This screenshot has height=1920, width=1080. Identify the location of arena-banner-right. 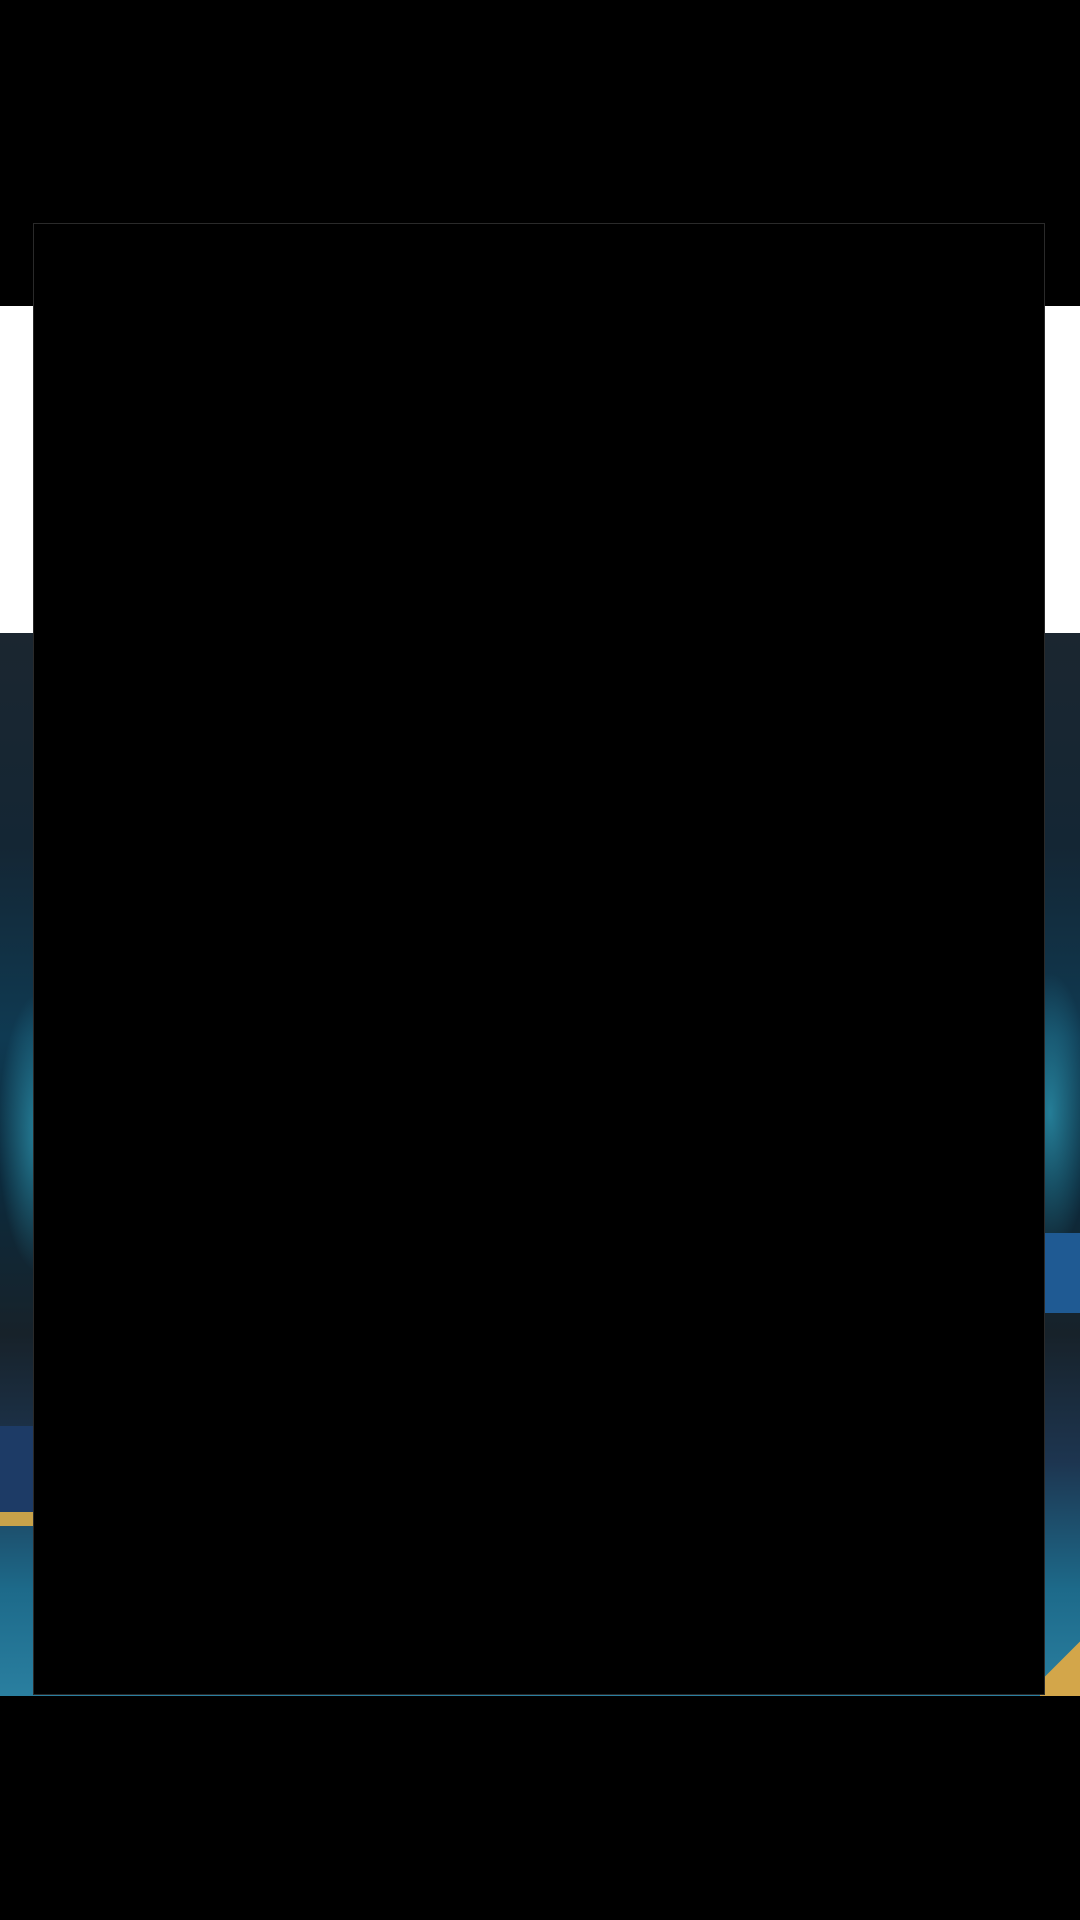
(1060, 1273).